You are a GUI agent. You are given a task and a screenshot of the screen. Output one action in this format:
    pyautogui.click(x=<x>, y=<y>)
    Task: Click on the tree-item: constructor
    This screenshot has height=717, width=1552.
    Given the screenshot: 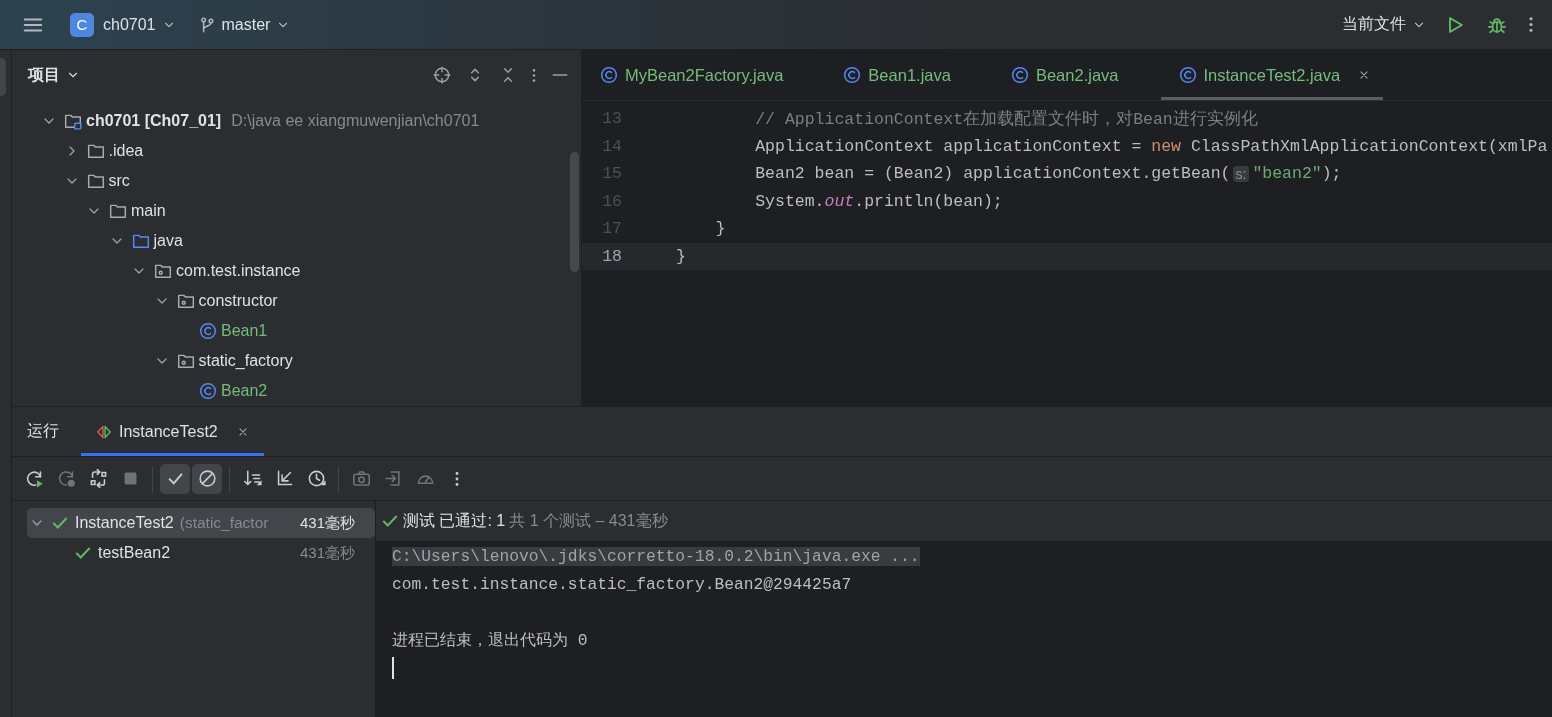 What is the action you would take?
    pyautogui.click(x=238, y=301)
    